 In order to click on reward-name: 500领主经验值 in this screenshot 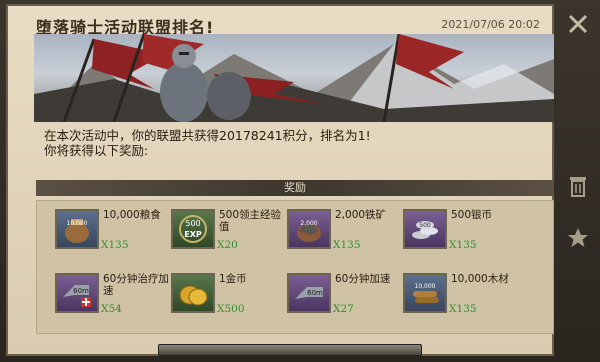, I will do `click(250, 221)`.